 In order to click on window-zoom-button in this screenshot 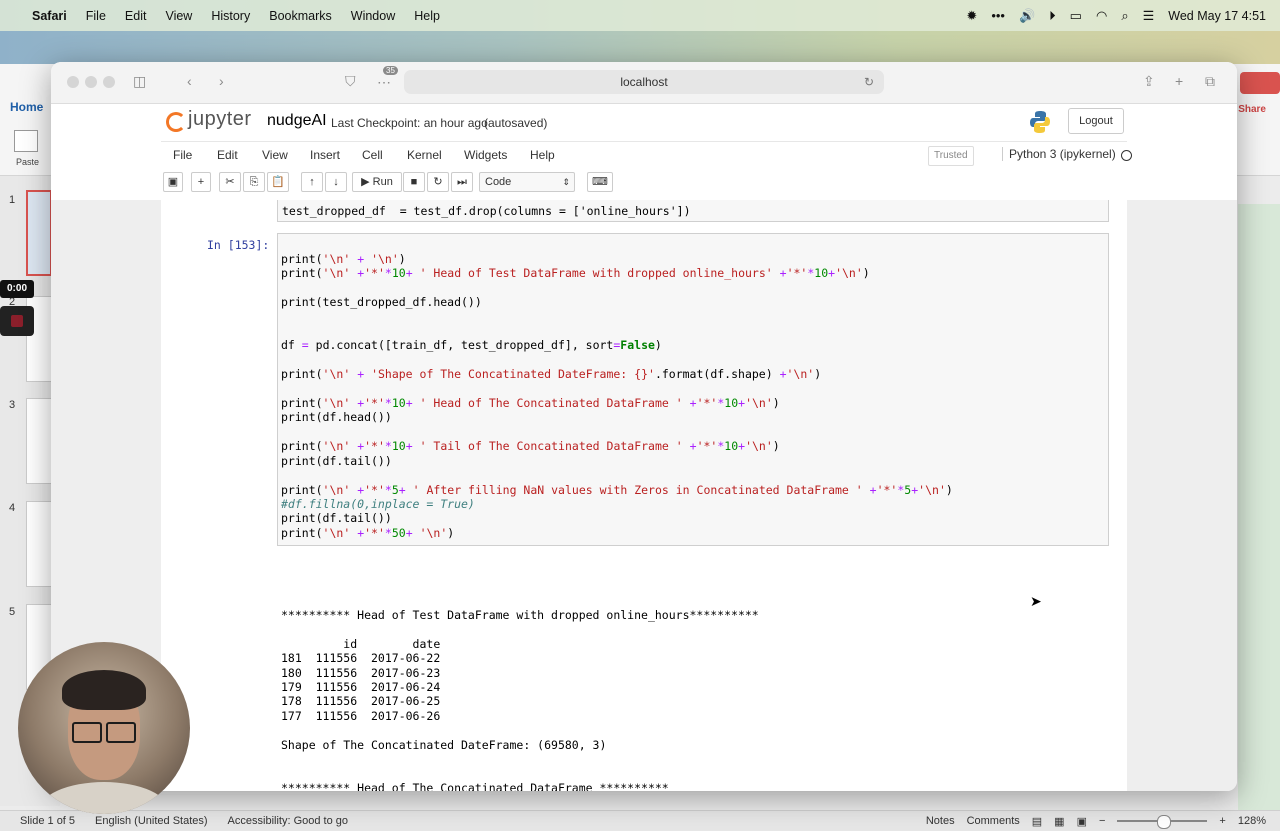, I will do `click(109, 82)`.